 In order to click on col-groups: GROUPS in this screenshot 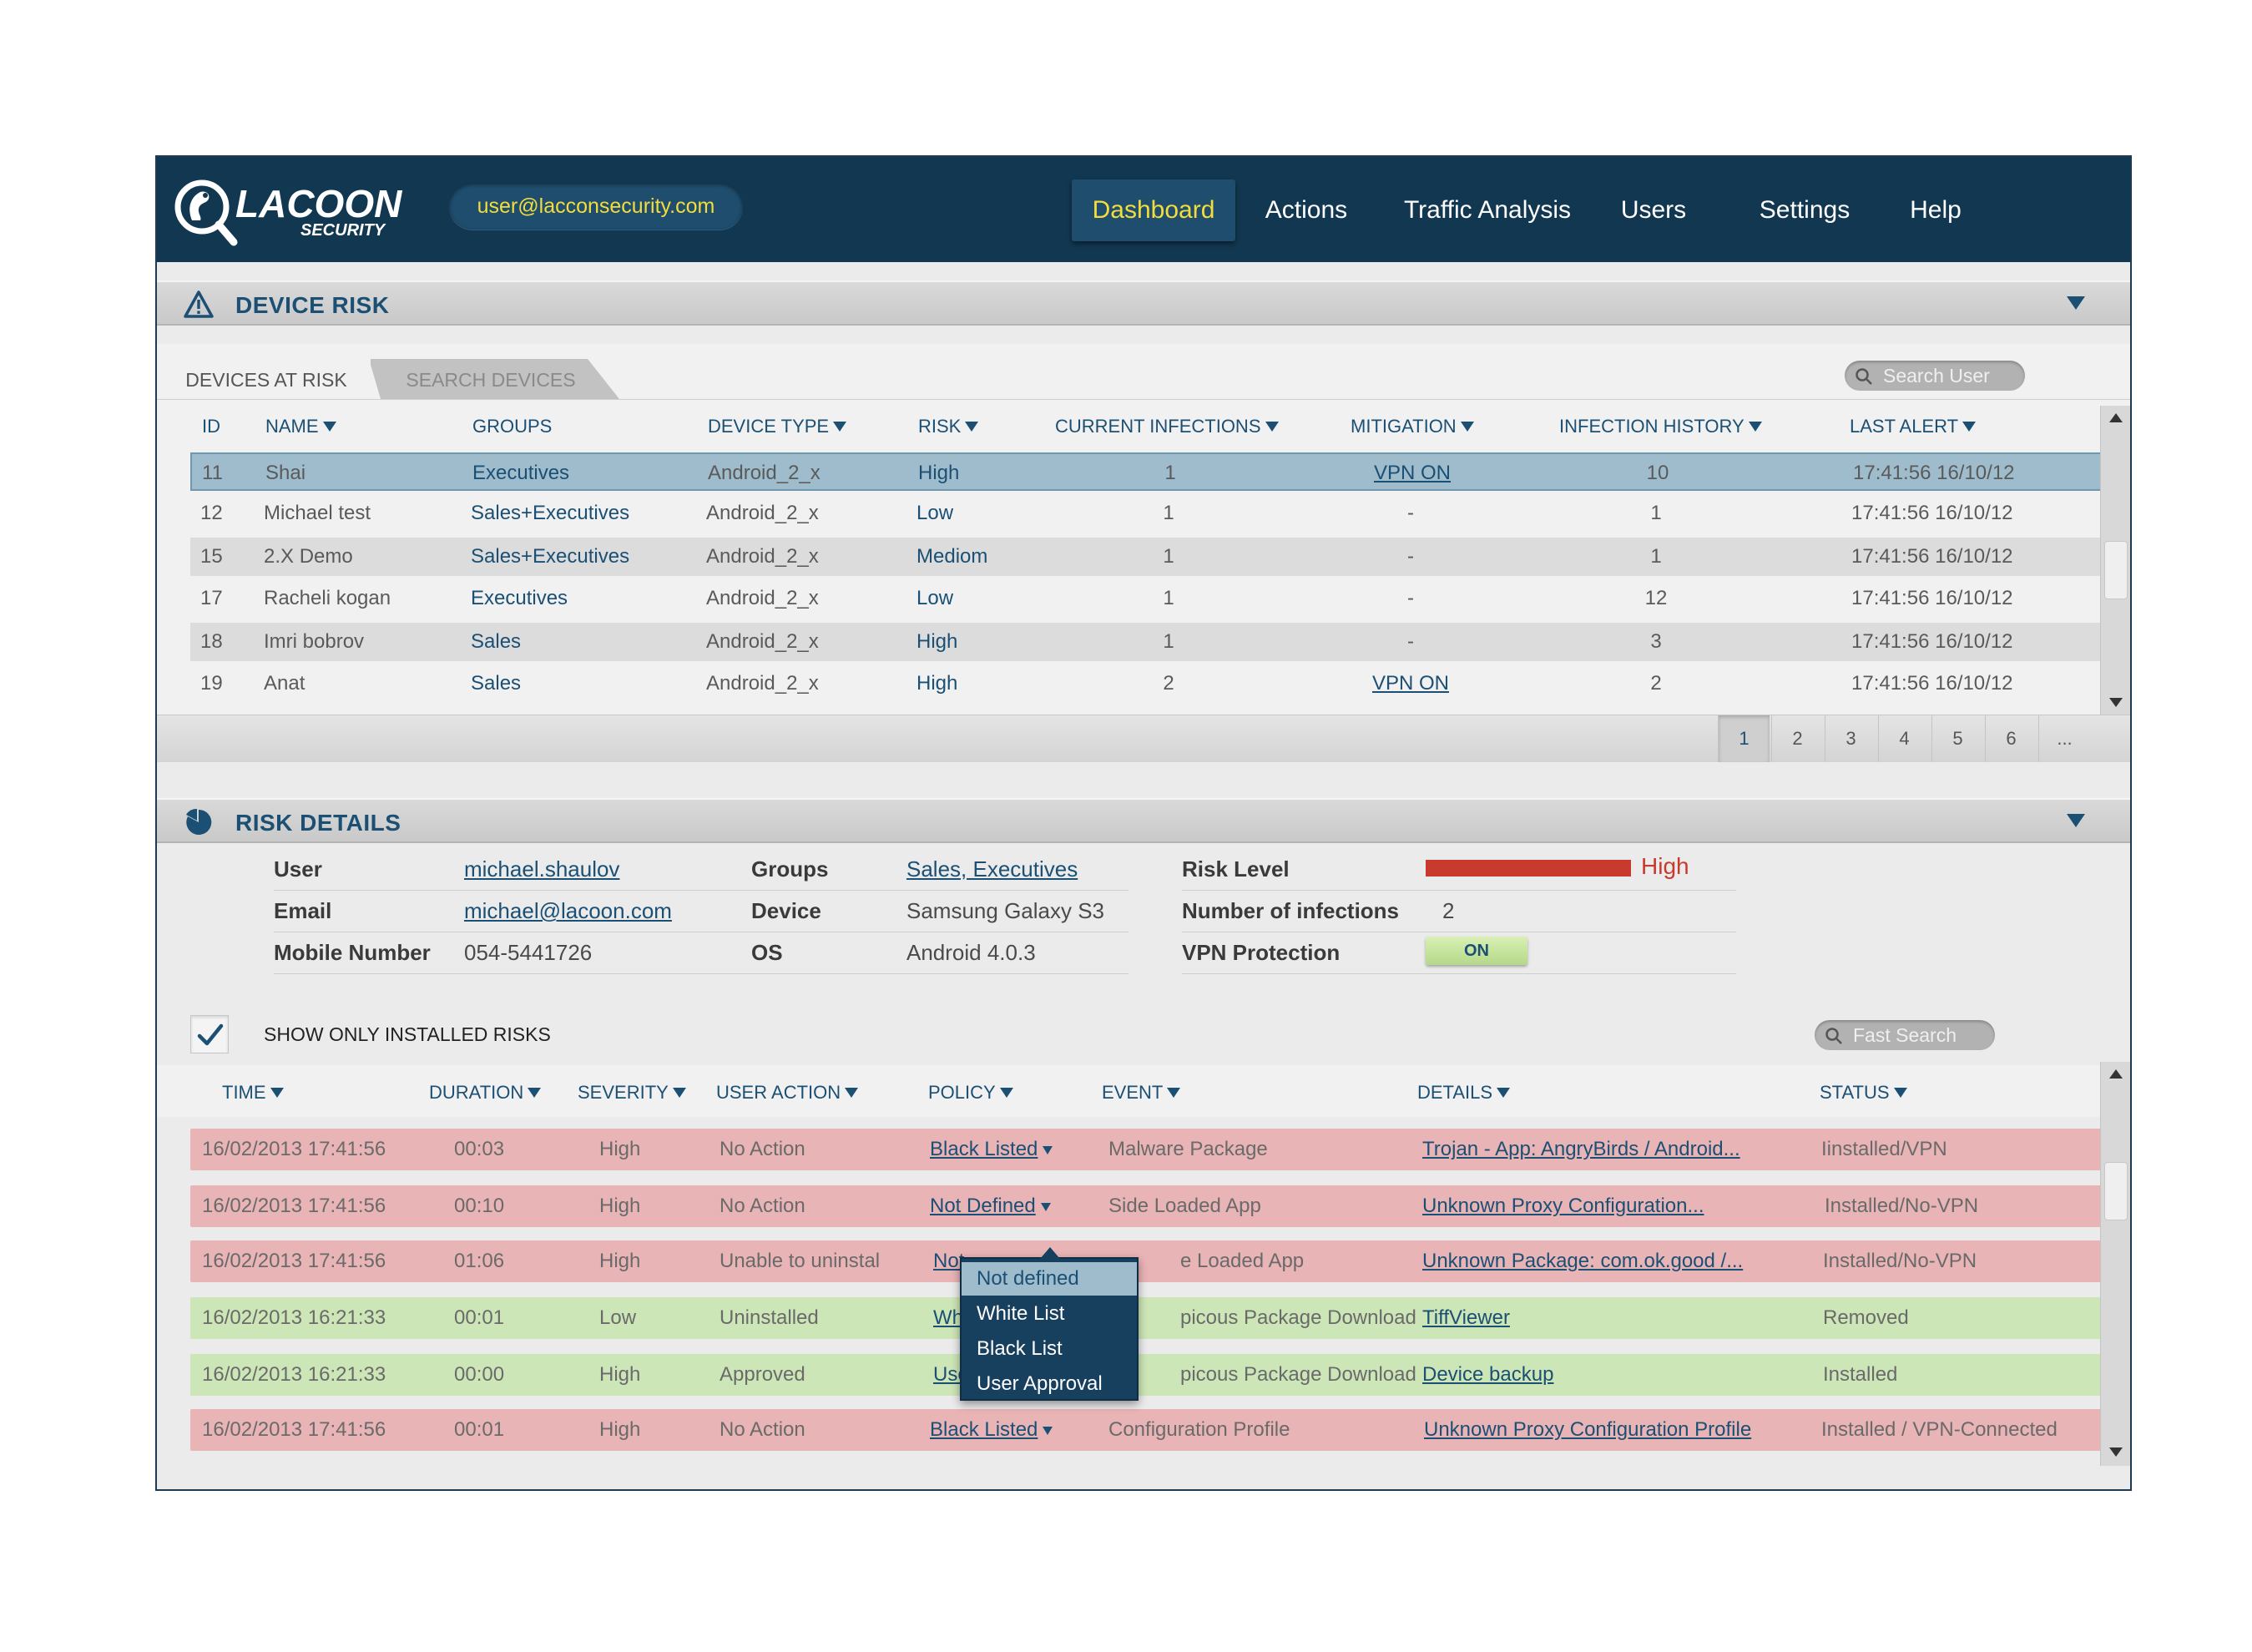, I will do `click(512, 426)`.